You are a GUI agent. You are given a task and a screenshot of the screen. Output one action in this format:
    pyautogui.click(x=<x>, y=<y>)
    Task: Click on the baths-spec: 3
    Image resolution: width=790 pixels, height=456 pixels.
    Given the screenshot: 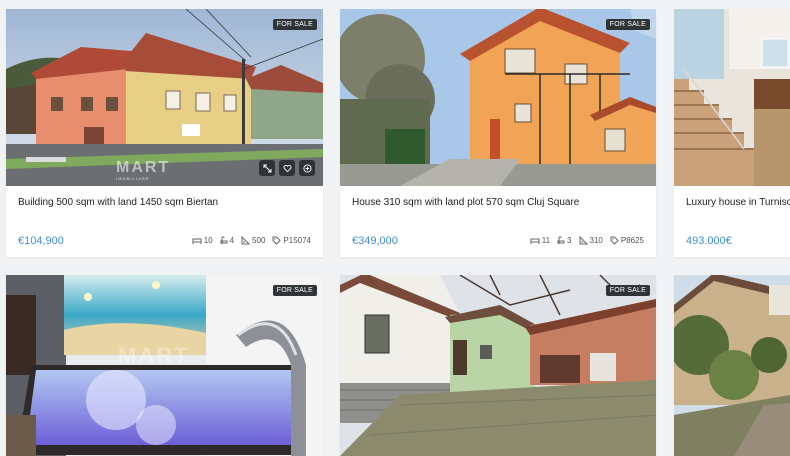 What is the action you would take?
    pyautogui.click(x=564, y=240)
    